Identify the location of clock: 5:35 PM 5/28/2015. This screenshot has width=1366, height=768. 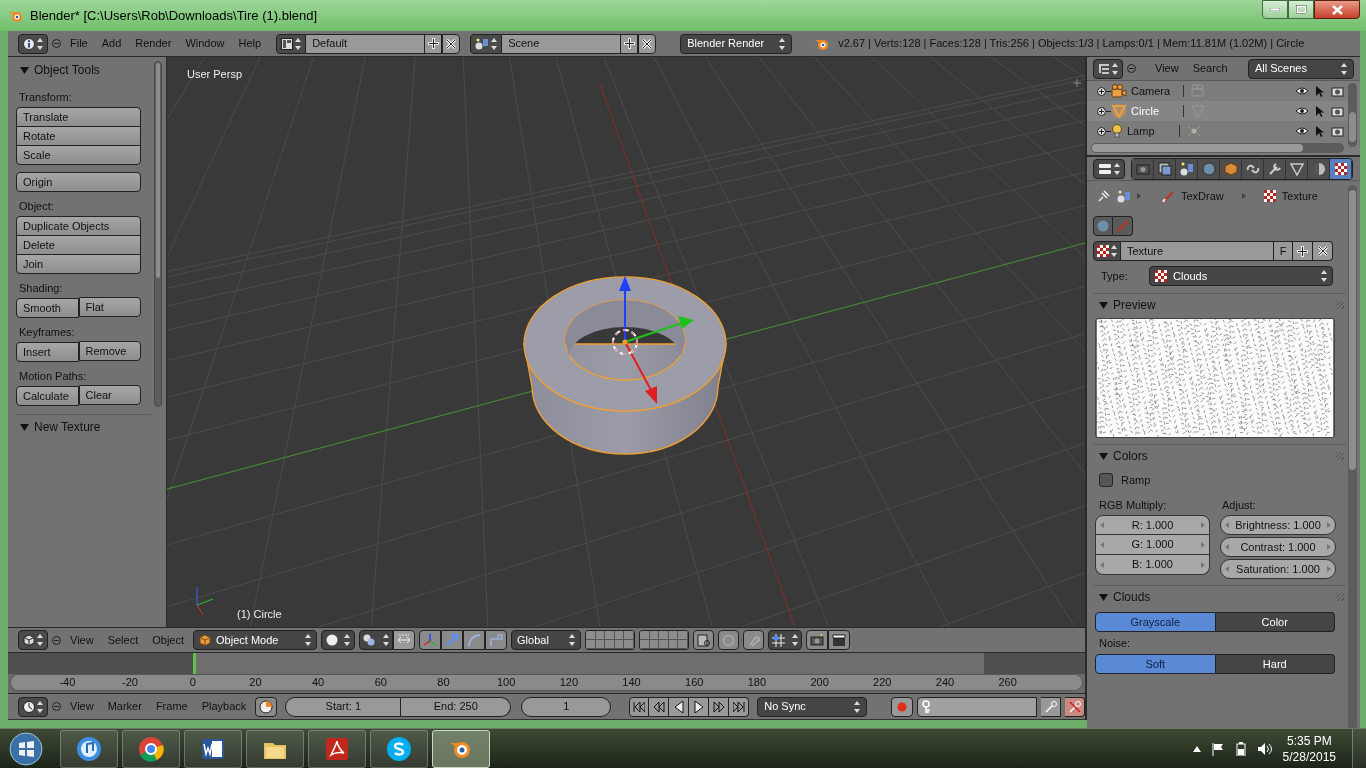
(1309, 748).